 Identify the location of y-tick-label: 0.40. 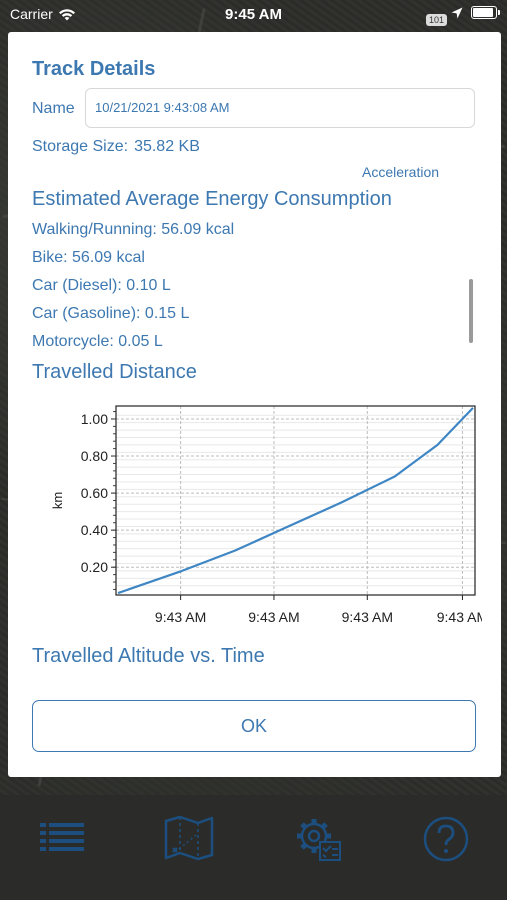
(94, 530).